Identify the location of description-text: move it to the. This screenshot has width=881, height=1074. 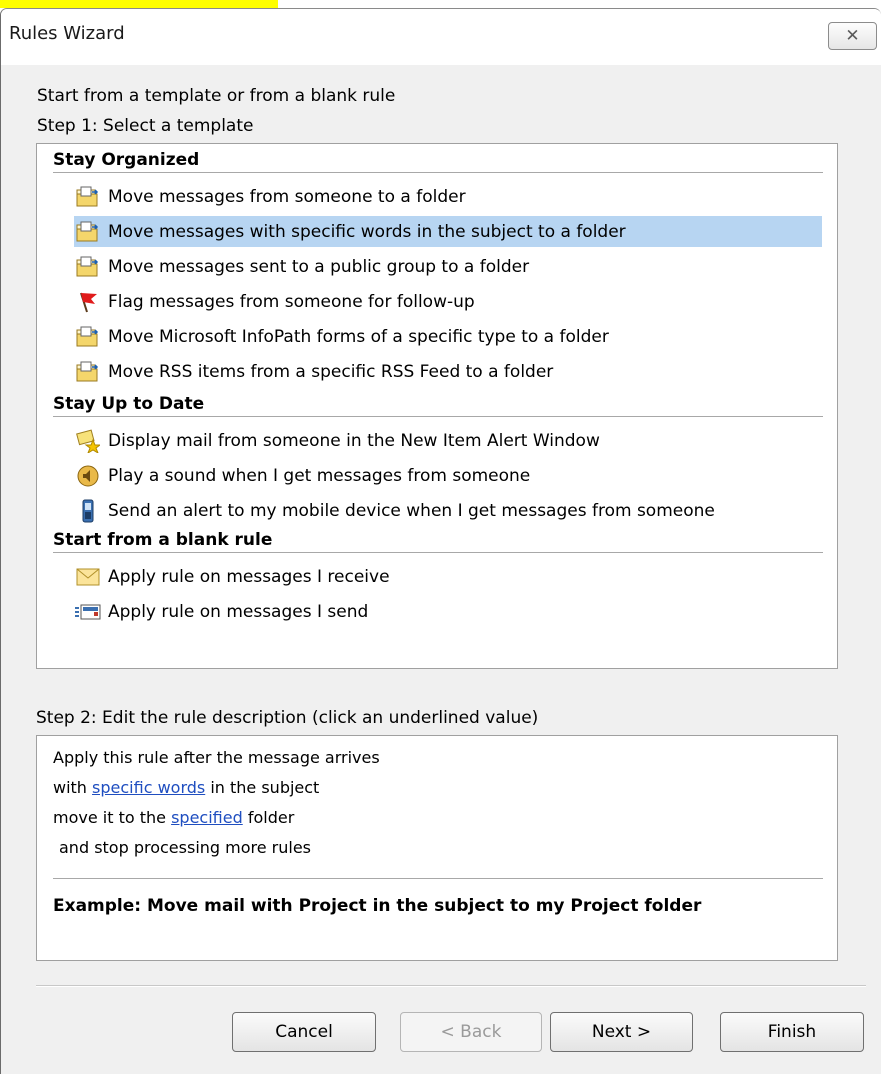
(112, 817).